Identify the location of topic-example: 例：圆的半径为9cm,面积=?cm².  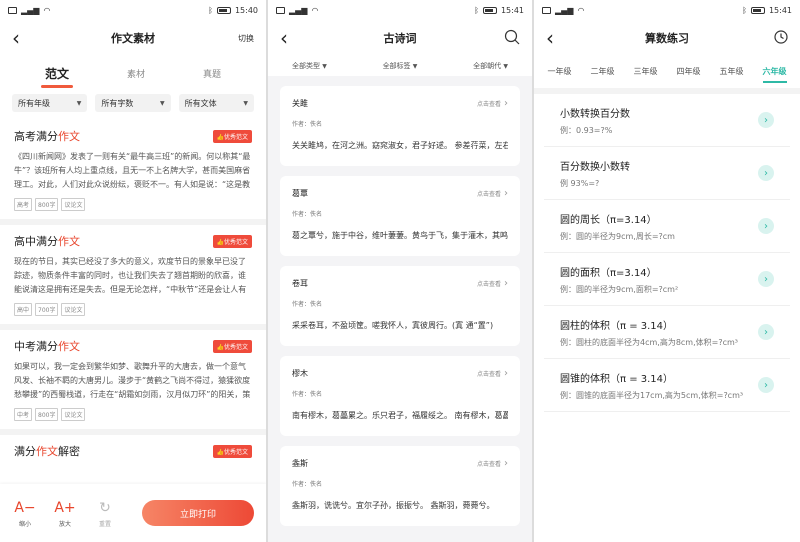
(619, 289).